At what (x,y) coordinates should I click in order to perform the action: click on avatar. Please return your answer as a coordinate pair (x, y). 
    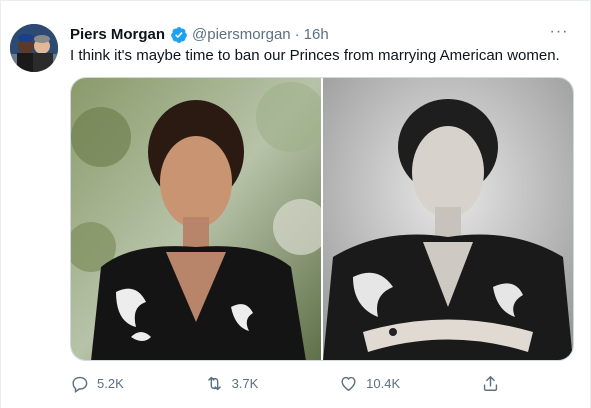
    Looking at the image, I should click on (34, 48).